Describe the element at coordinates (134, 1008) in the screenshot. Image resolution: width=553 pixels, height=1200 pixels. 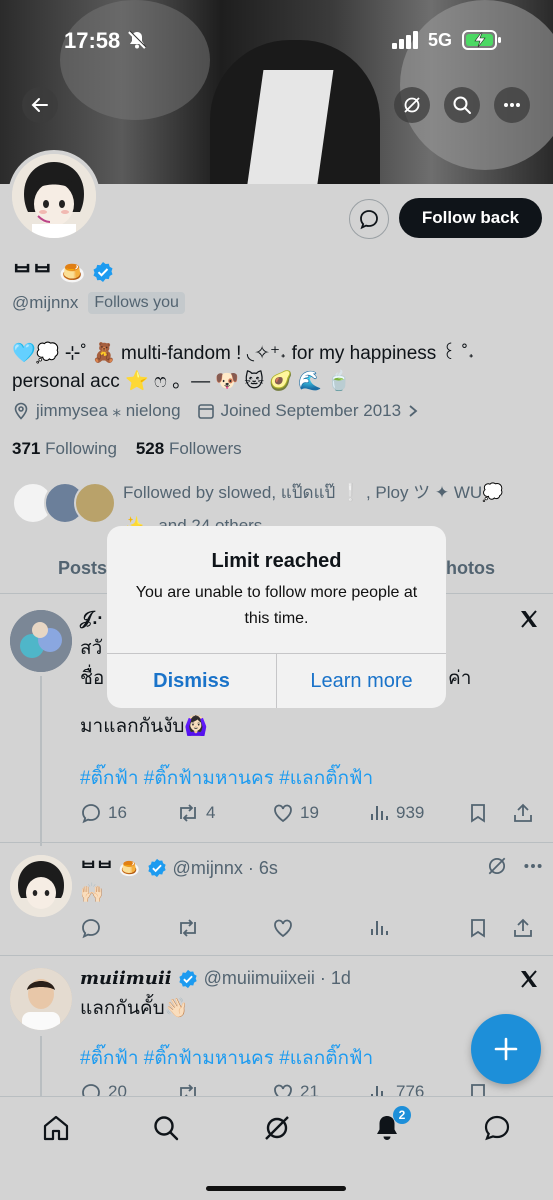
I see `post-text: แลกกันคั้บ👋🏻` at that location.